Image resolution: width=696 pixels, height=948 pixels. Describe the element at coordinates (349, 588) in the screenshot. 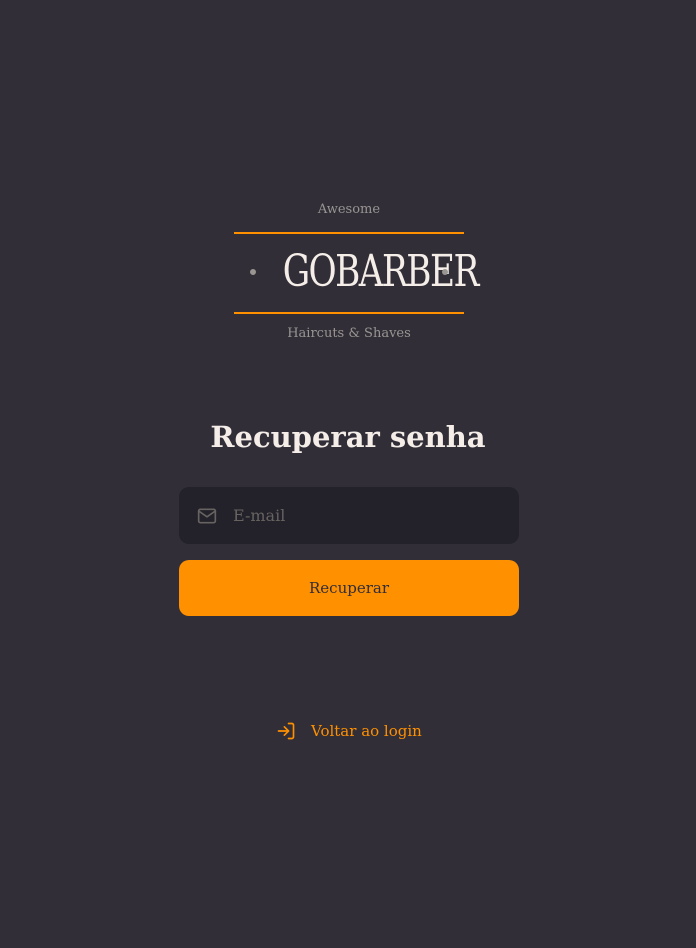

I see `recover-button: Recuperar` at that location.